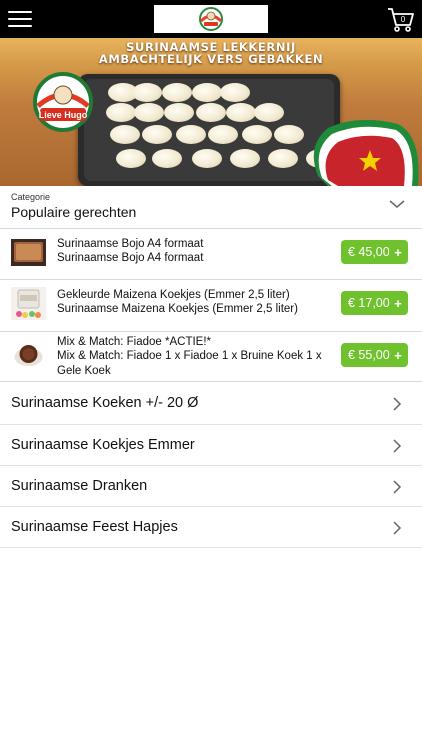  What do you see at coordinates (369, 355) in the screenshot?
I see `product-price: € 55,00` at bounding box center [369, 355].